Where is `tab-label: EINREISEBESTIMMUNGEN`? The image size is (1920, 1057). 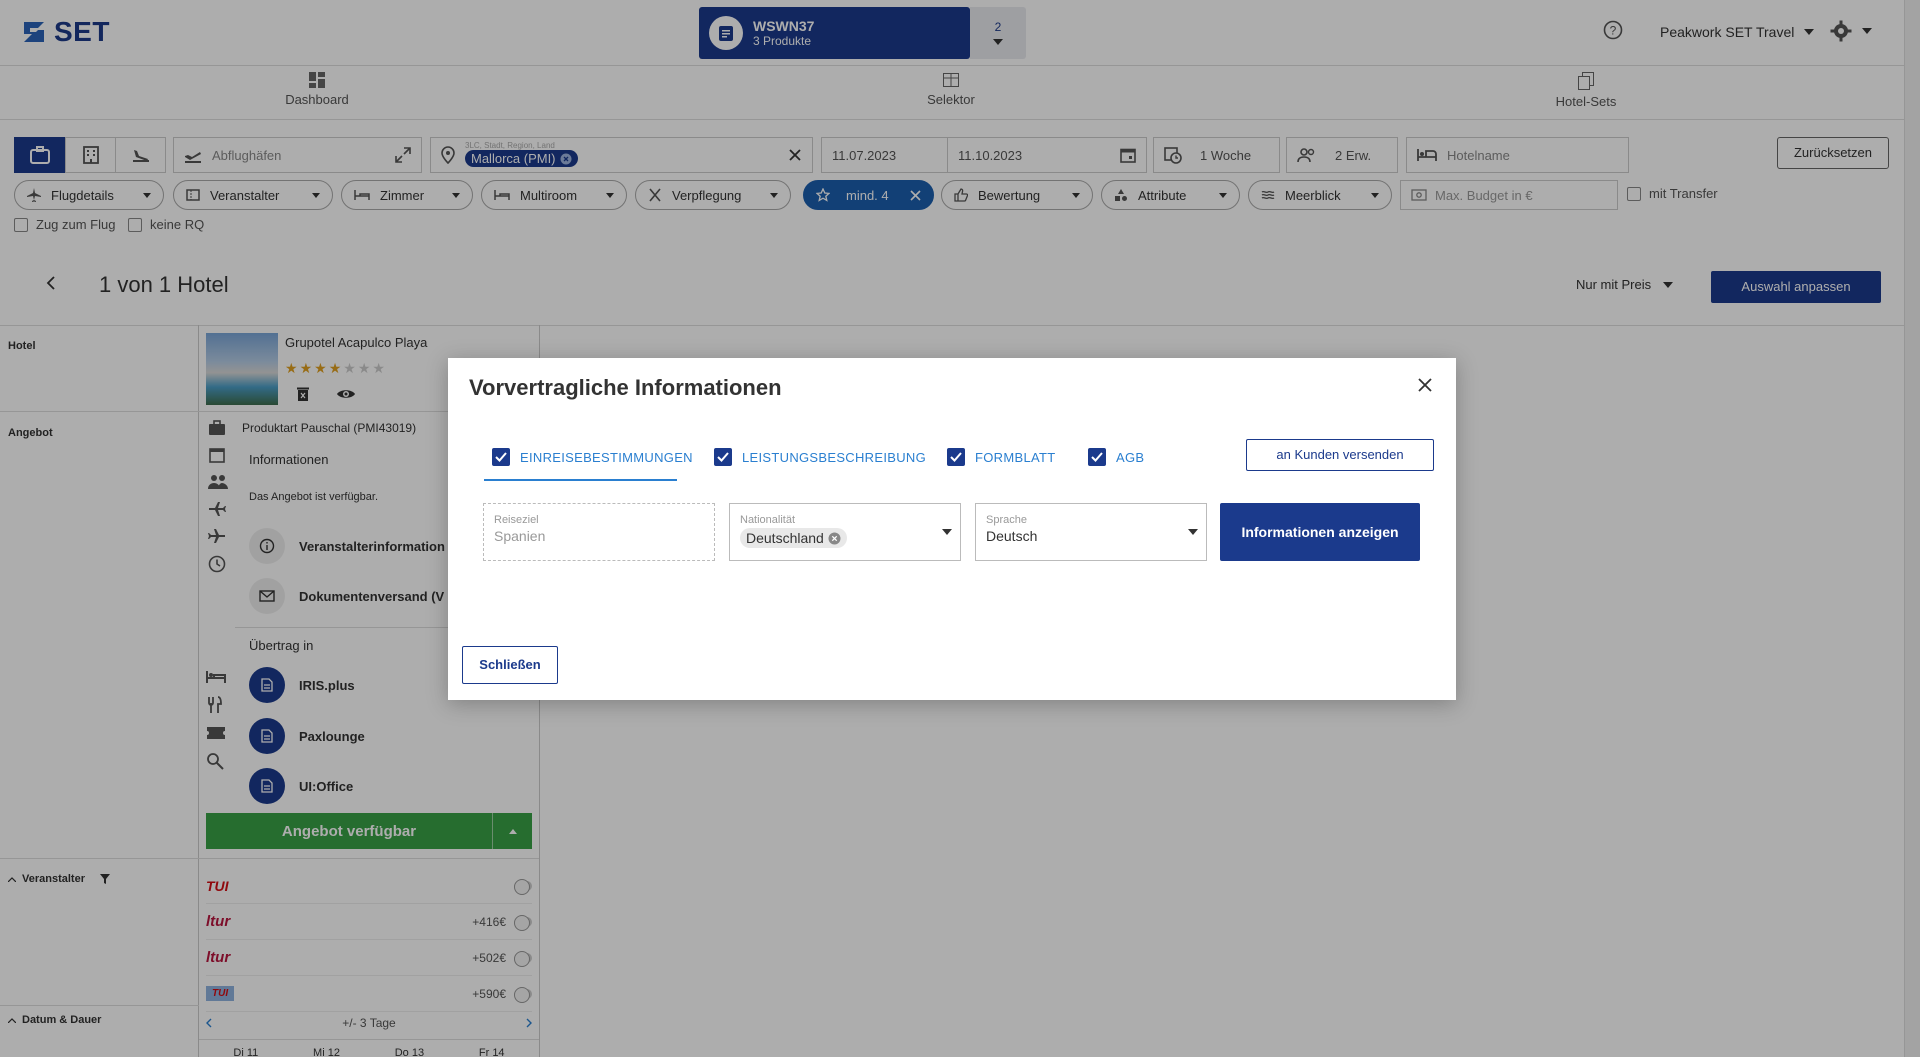
tab-label: EINREISEBESTIMMUNGEN is located at coordinates (606, 457).